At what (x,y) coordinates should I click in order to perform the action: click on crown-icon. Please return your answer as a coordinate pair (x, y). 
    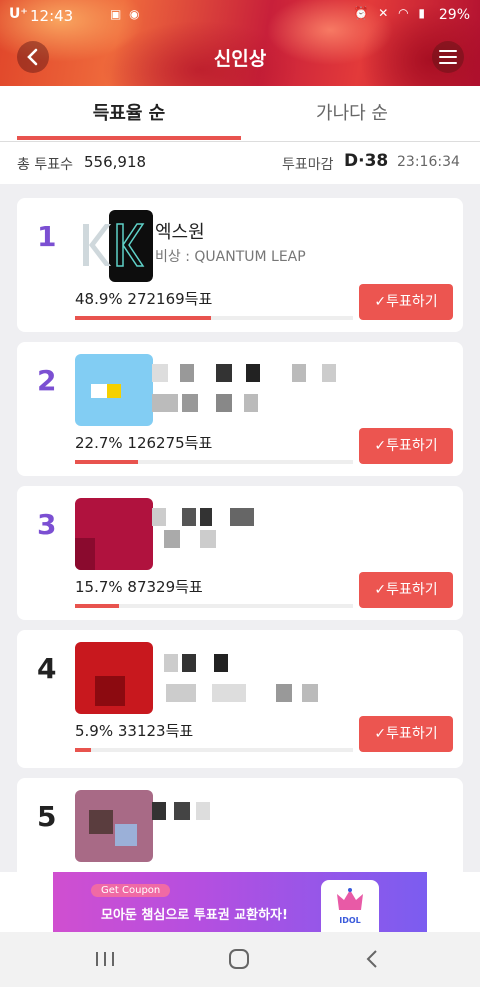
    Looking at the image, I should click on (350, 899).